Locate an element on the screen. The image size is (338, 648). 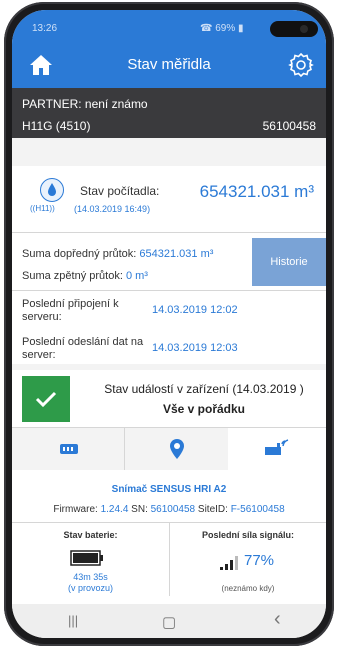
radio-transmitter-icon is located at coordinates (277, 447).